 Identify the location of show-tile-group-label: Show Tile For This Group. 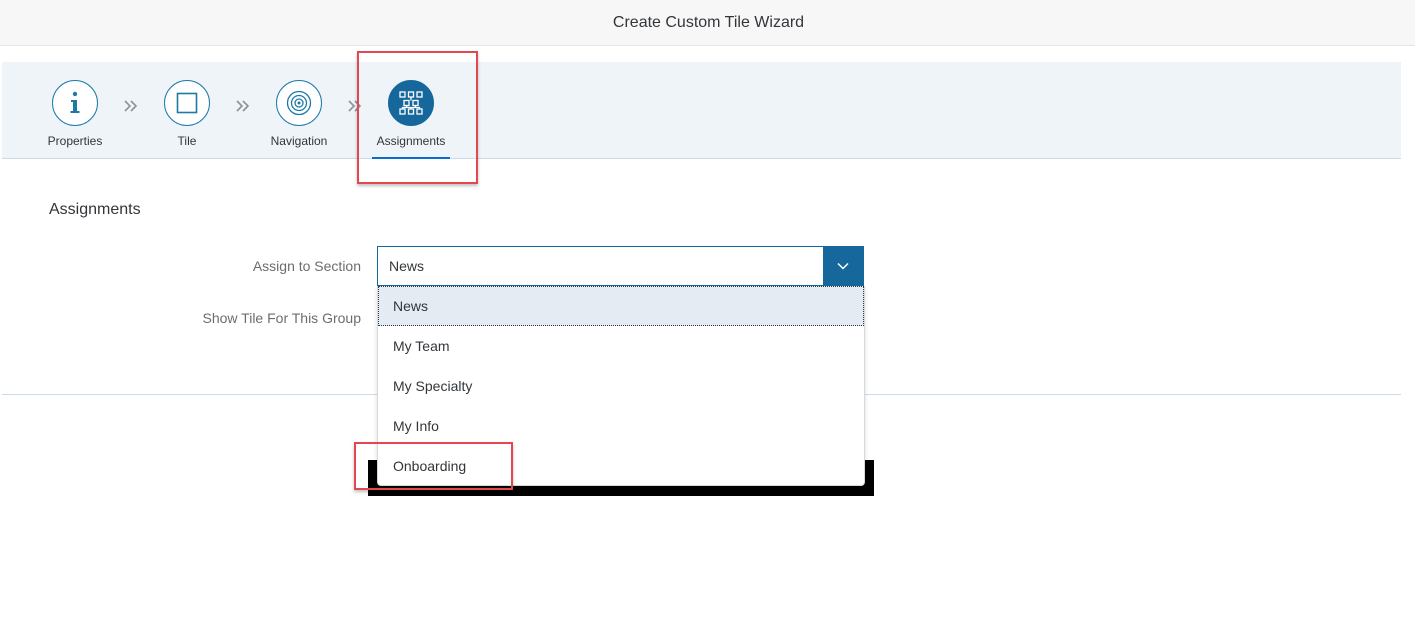
(281, 318).